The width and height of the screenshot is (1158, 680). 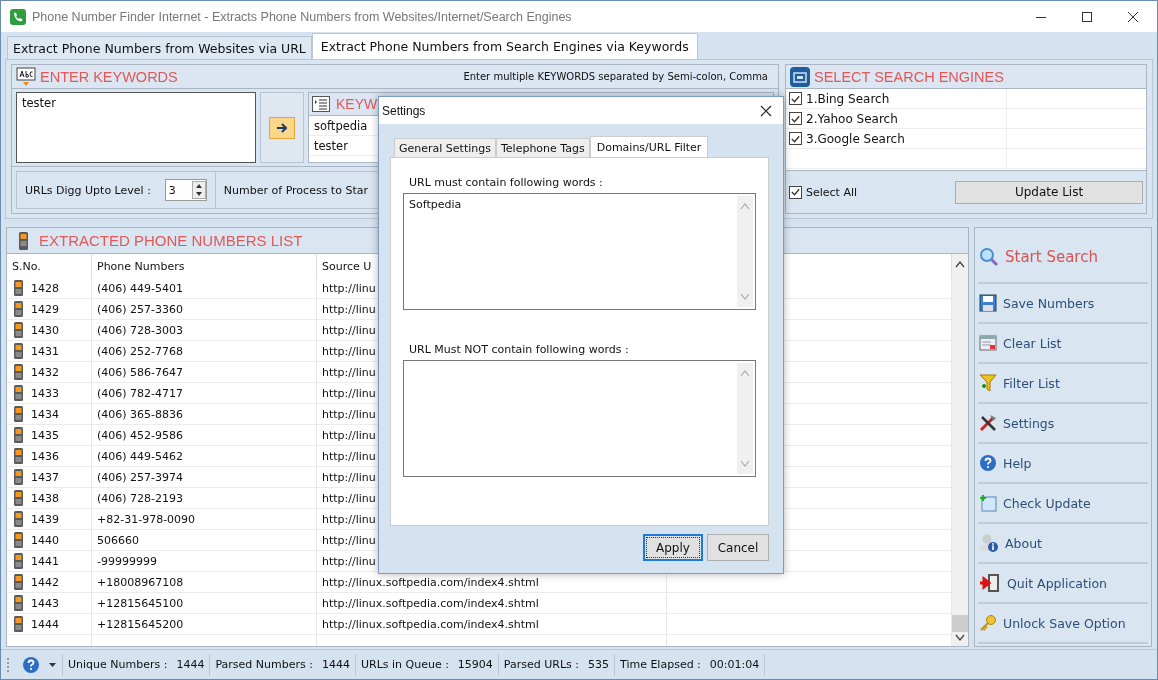 I want to click on sidebar-button: Unlock Save Option, so click(x=1063, y=624).